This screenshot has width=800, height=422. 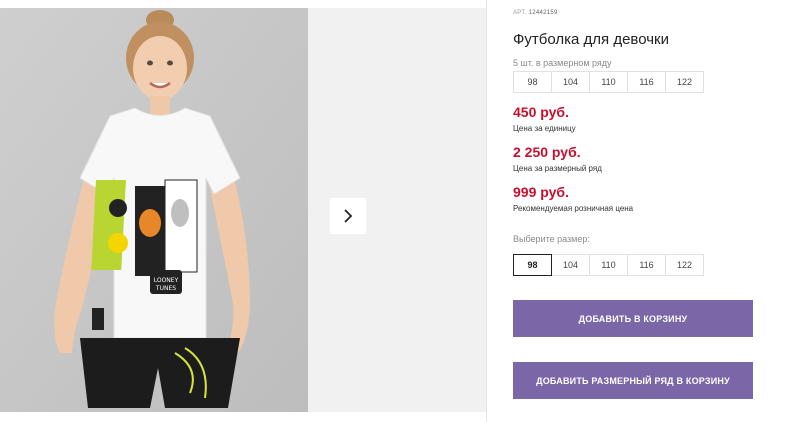 I want to click on size-range-item: 110, so click(x=608, y=82).